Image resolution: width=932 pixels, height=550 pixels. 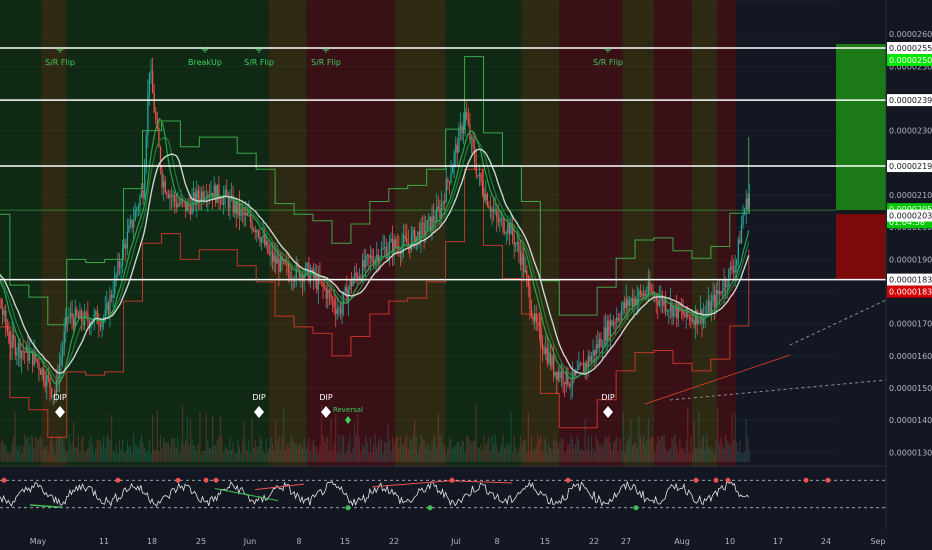 What do you see at coordinates (636, 508) in the screenshot?
I see `osc-oversold-dot` at bounding box center [636, 508].